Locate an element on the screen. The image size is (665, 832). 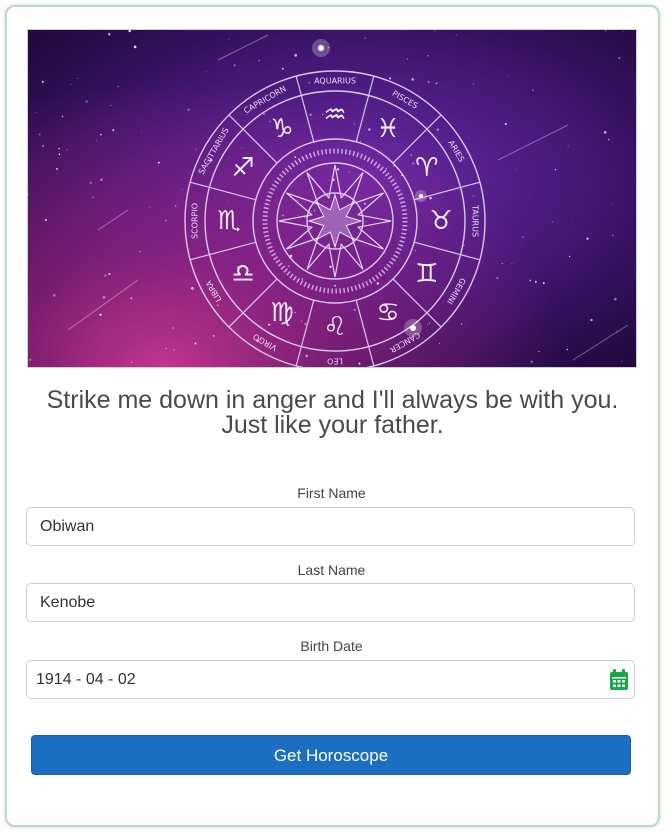
zodiac-glyph: ♊ is located at coordinates (426, 274).